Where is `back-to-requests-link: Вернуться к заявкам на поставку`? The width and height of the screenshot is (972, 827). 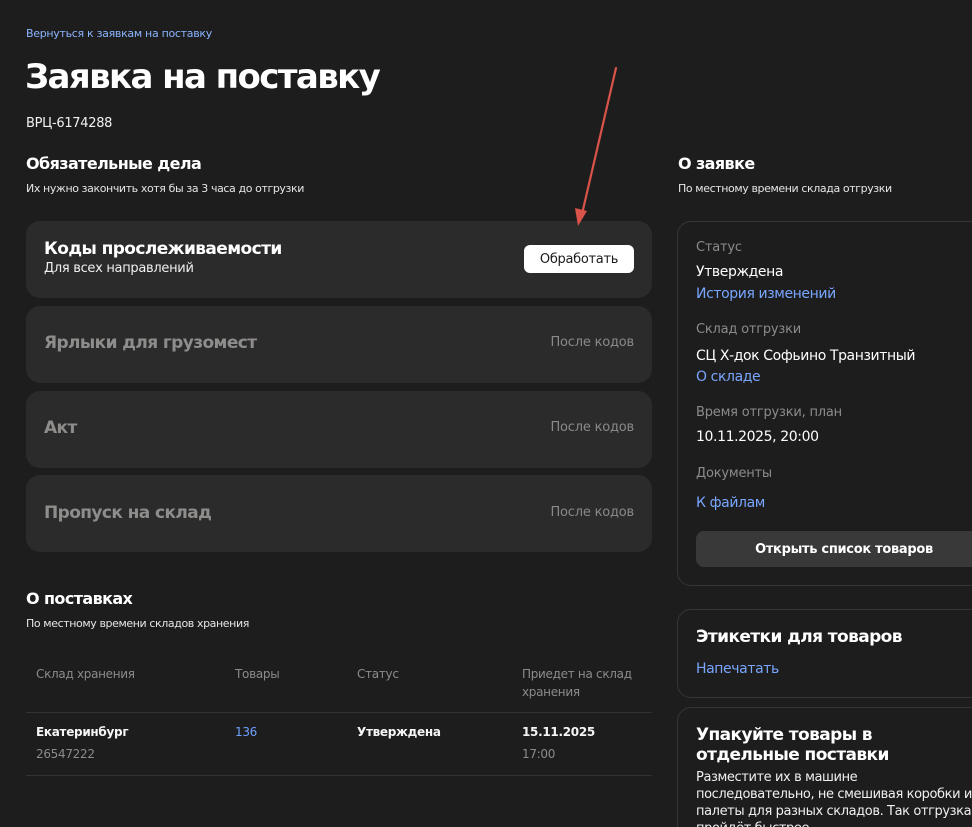
back-to-requests-link: Вернуться к заявкам на поставку is located at coordinates (119, 33).